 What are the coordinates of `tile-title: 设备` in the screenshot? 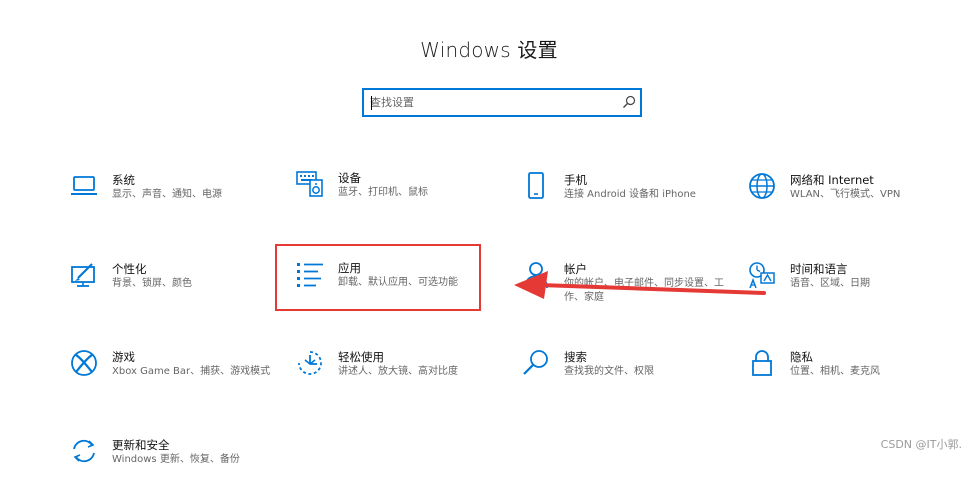 It's located at (349, 178).